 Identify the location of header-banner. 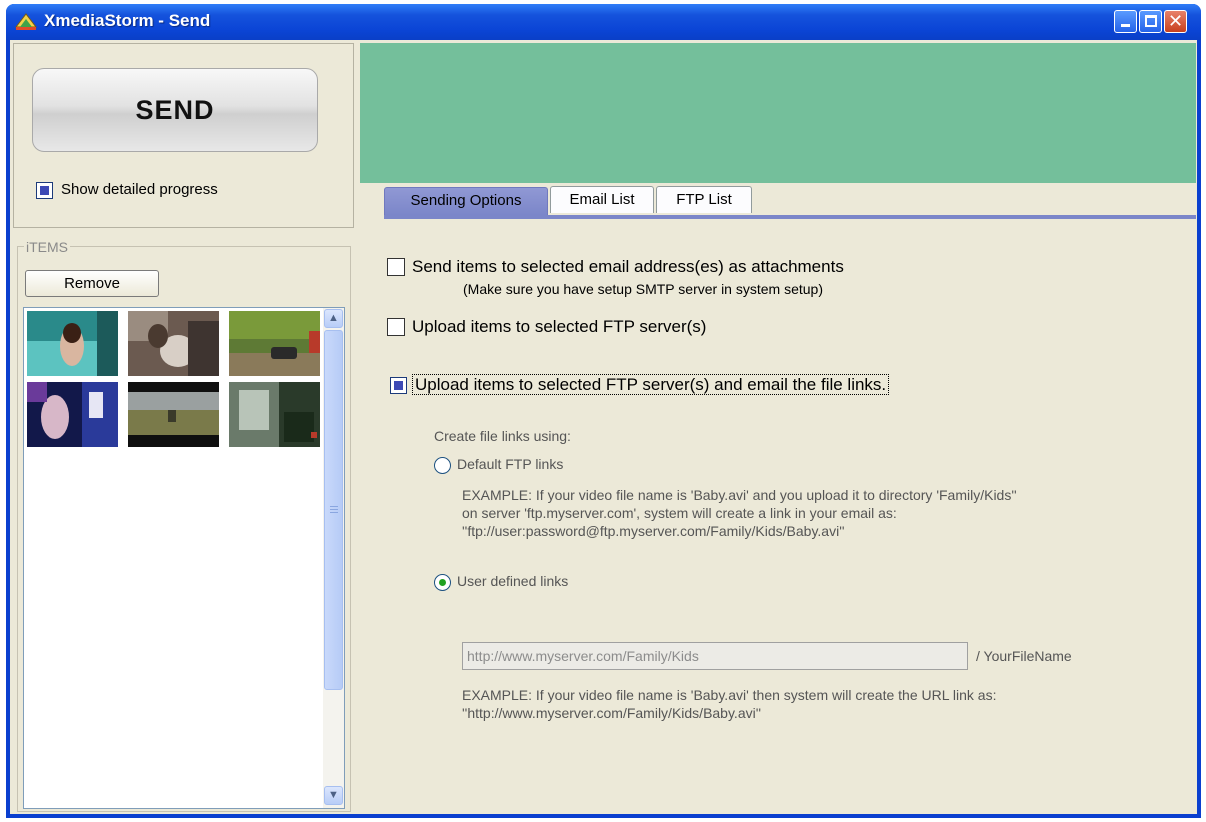
(778, 113).